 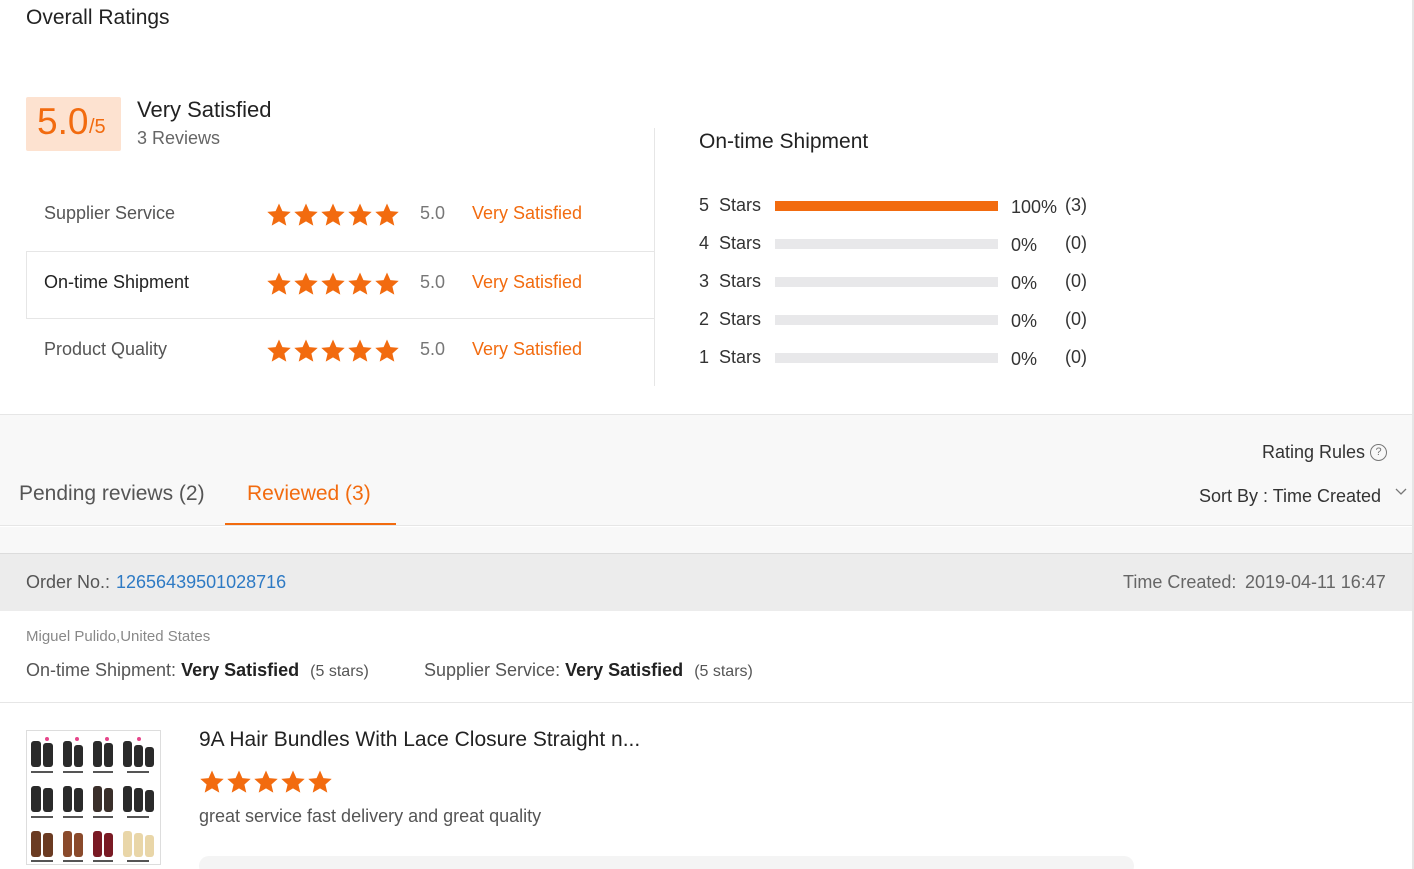 I want to click on sort-dropdown: Sort By : Time Created, so click(x=1290, y=496).